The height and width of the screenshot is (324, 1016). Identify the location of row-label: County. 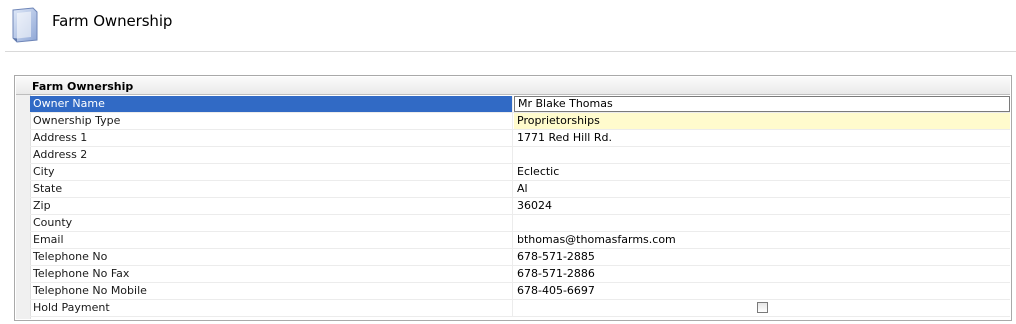
(271, 223).